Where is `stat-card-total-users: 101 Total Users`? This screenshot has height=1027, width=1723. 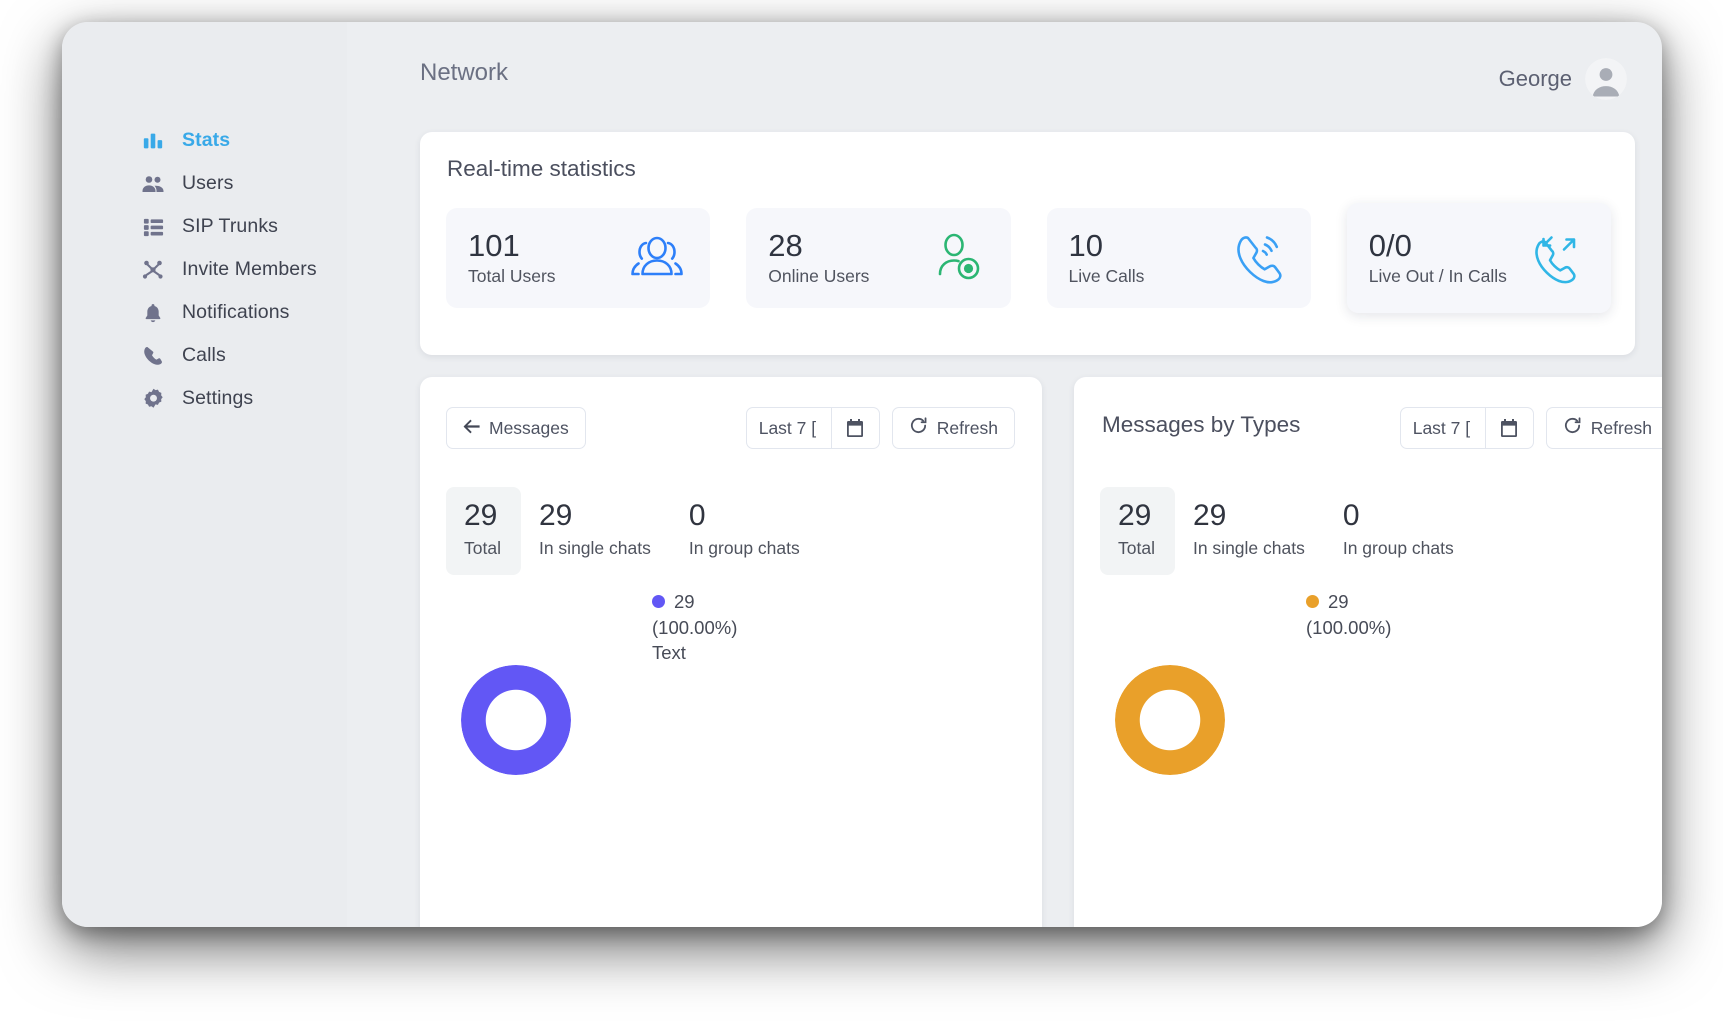
stat-card-total-users: 101 Total Users is located at coordinates (578, 258).